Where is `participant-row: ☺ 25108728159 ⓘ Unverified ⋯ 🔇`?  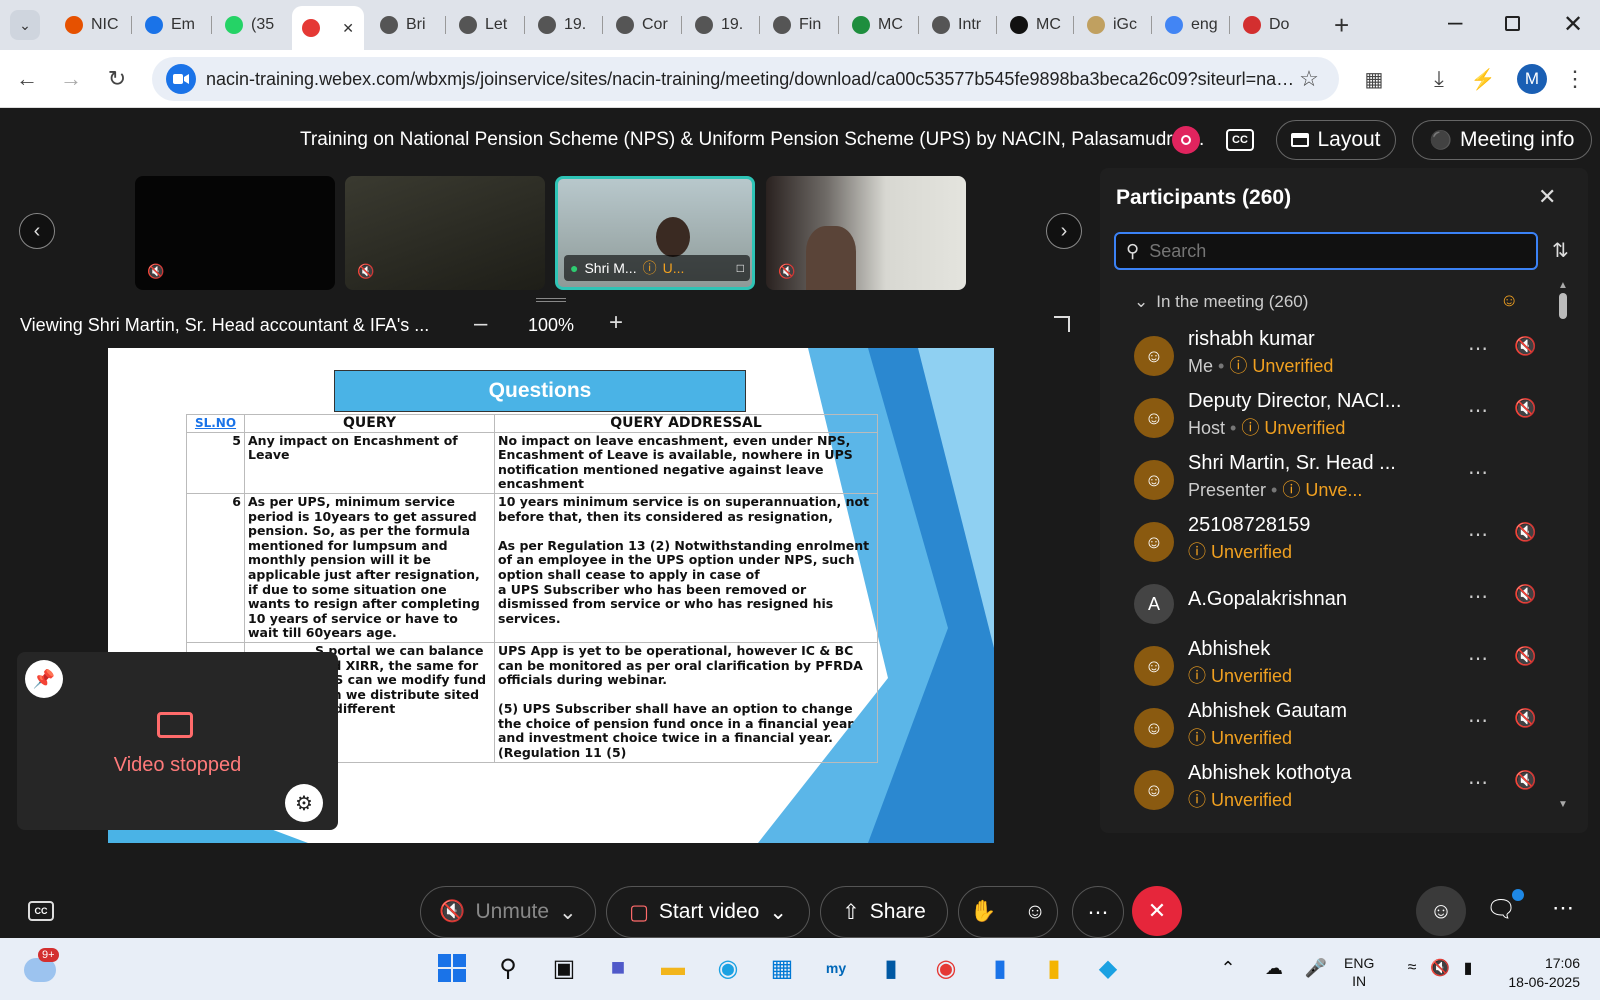 participant-row: ☺ 25108728159 ⓘ Unverified ⋯ 🔇 is located at coordinates (1320, 545).